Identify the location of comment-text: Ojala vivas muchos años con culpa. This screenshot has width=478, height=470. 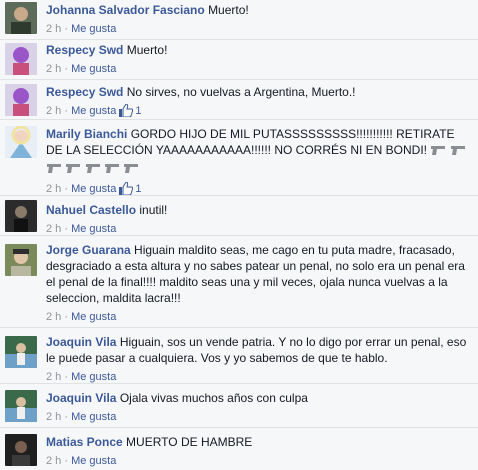
(213, 398).